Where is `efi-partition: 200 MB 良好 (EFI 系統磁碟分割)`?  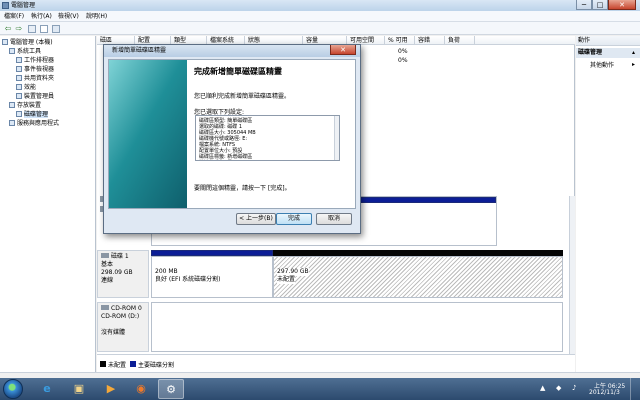
efi-partition: 200 MB 良好 (EFI 系統磁碟分割) is located at coordinates (212, 274).